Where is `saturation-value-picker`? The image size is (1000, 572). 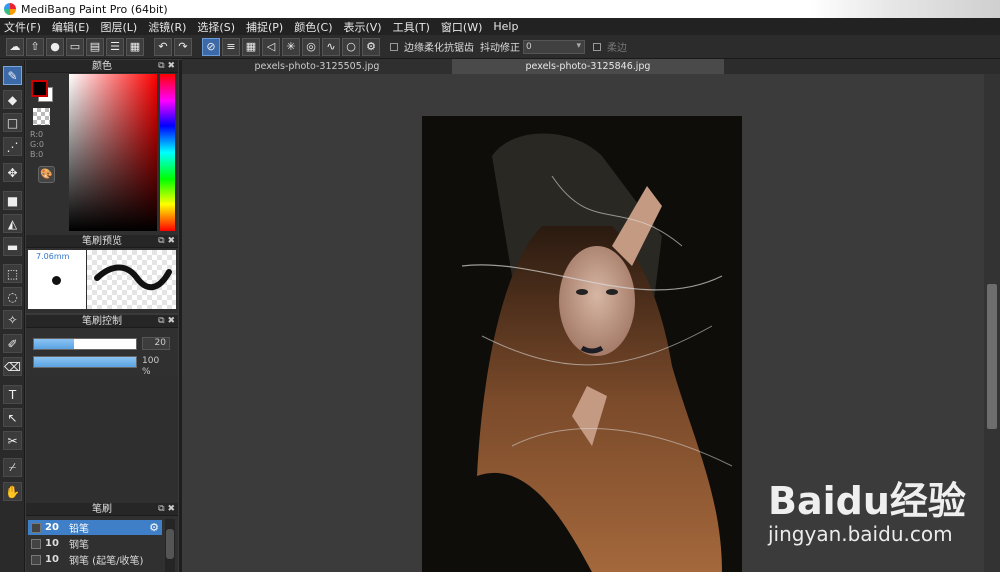 saturation-value-picker is located at coordinates (113, 152).